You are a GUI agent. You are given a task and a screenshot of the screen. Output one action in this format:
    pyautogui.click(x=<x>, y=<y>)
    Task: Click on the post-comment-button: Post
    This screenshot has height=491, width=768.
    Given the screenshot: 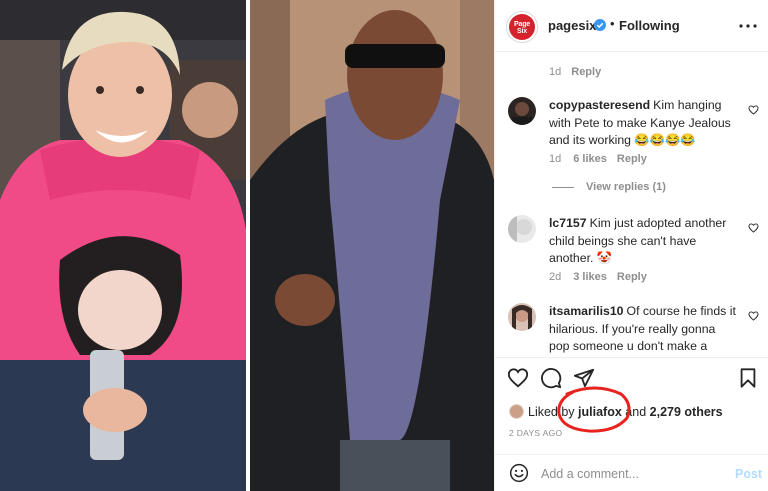 What is the action you would take?
    pyautogui.click(x=748, y=474)
    